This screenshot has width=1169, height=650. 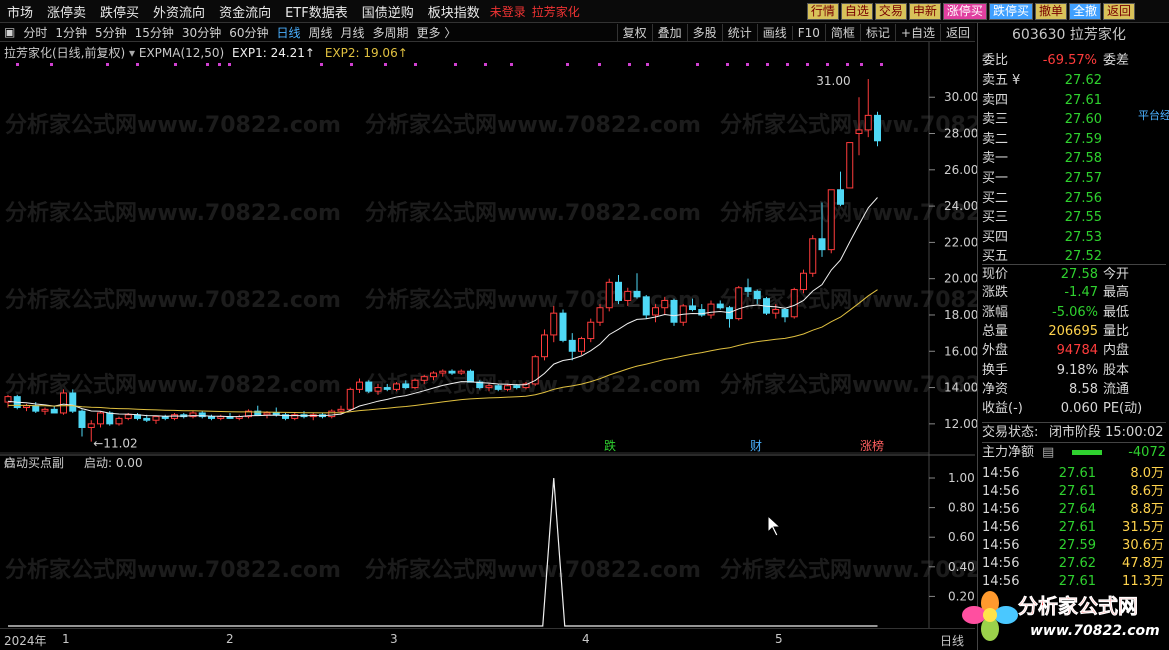 I want to click on watermark-text: 分析家公式网www.70822.com, so click(x=533, y=570).